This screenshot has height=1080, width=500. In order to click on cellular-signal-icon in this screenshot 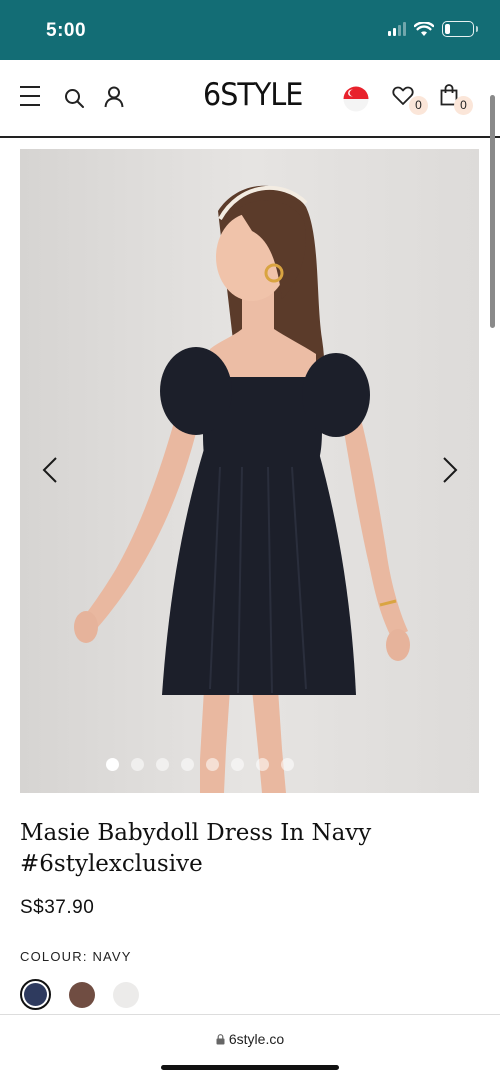, I will do `click(397, 29)`.